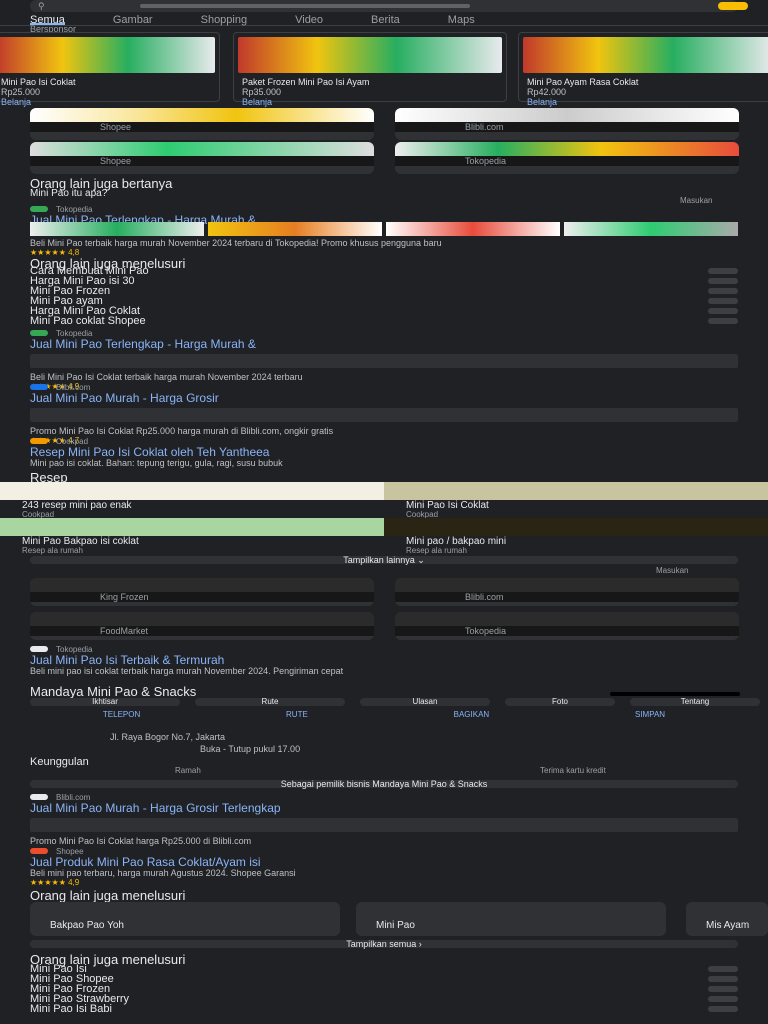  I want to click on ad-store: Blibli.com, so click(567, 597).